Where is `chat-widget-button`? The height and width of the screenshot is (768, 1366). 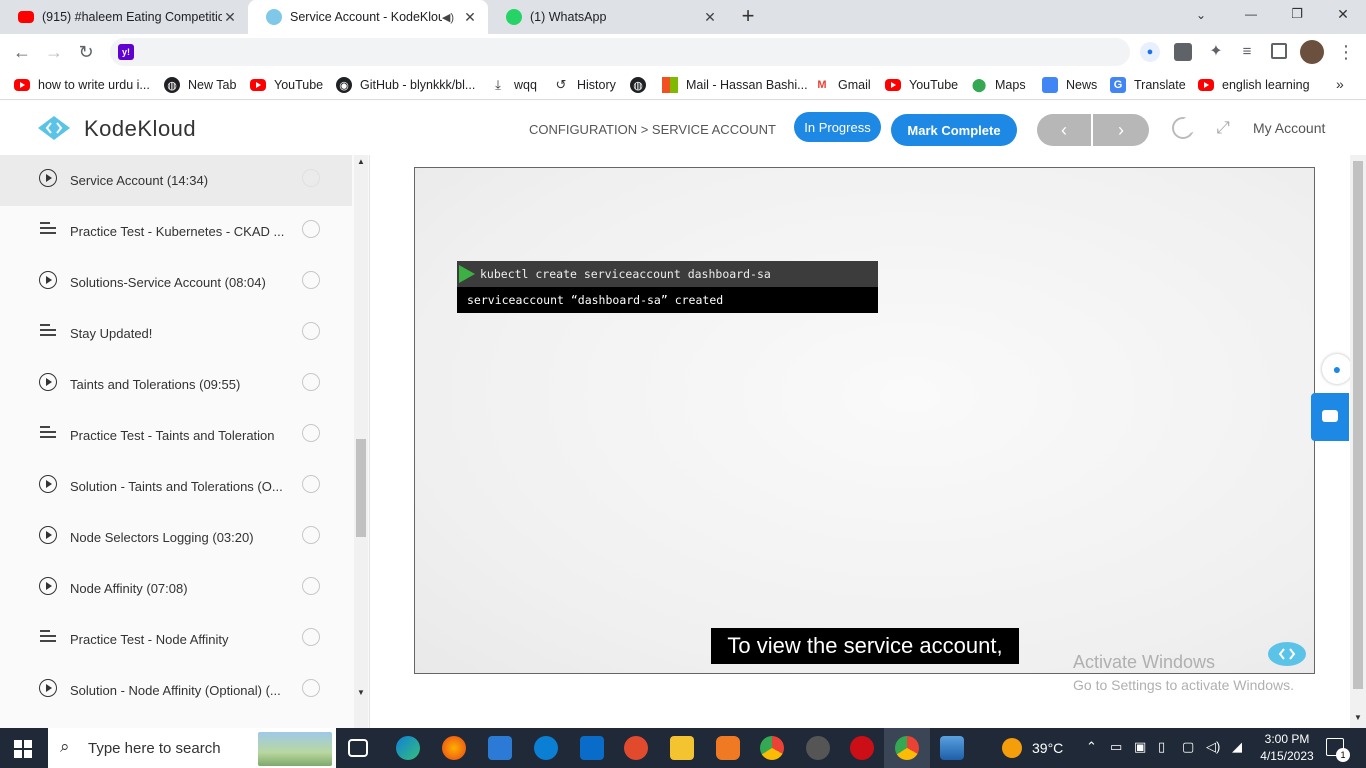 chat-widget-button is located at coordinates (1330, 417).